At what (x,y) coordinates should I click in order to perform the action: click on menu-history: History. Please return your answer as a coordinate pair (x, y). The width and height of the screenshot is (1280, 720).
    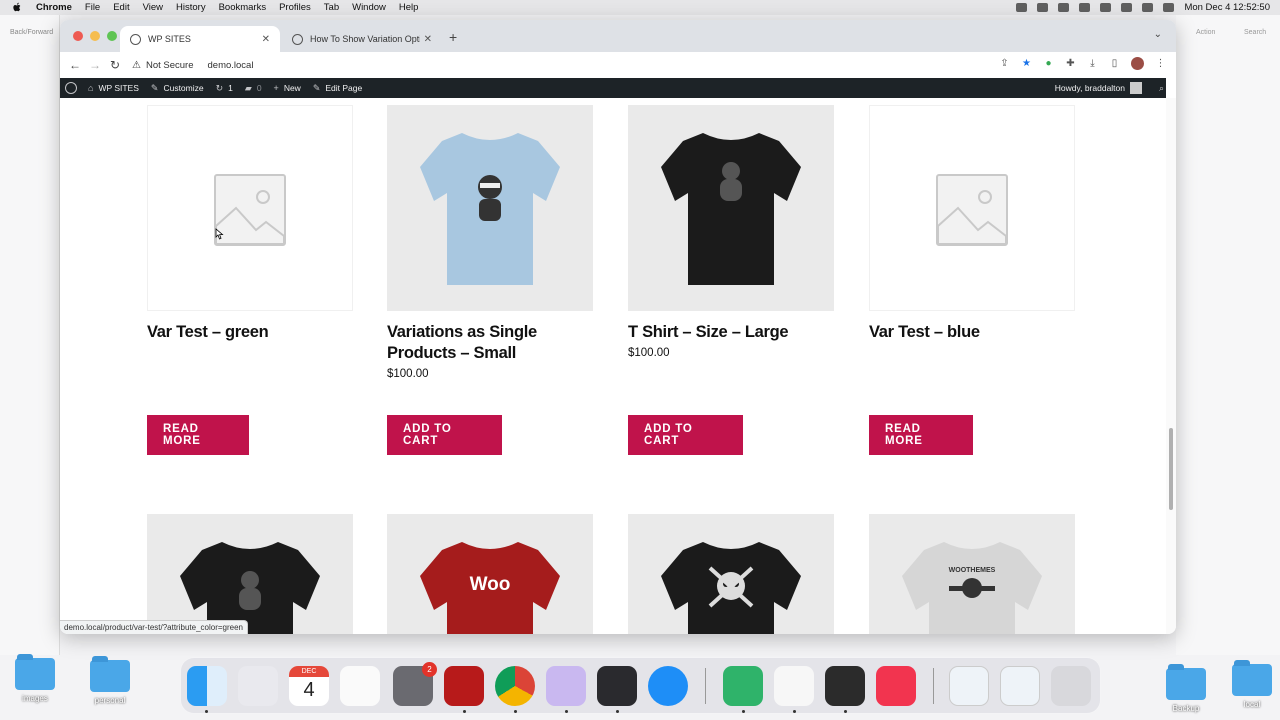
    Looking at the image, I should click on (191, 7).